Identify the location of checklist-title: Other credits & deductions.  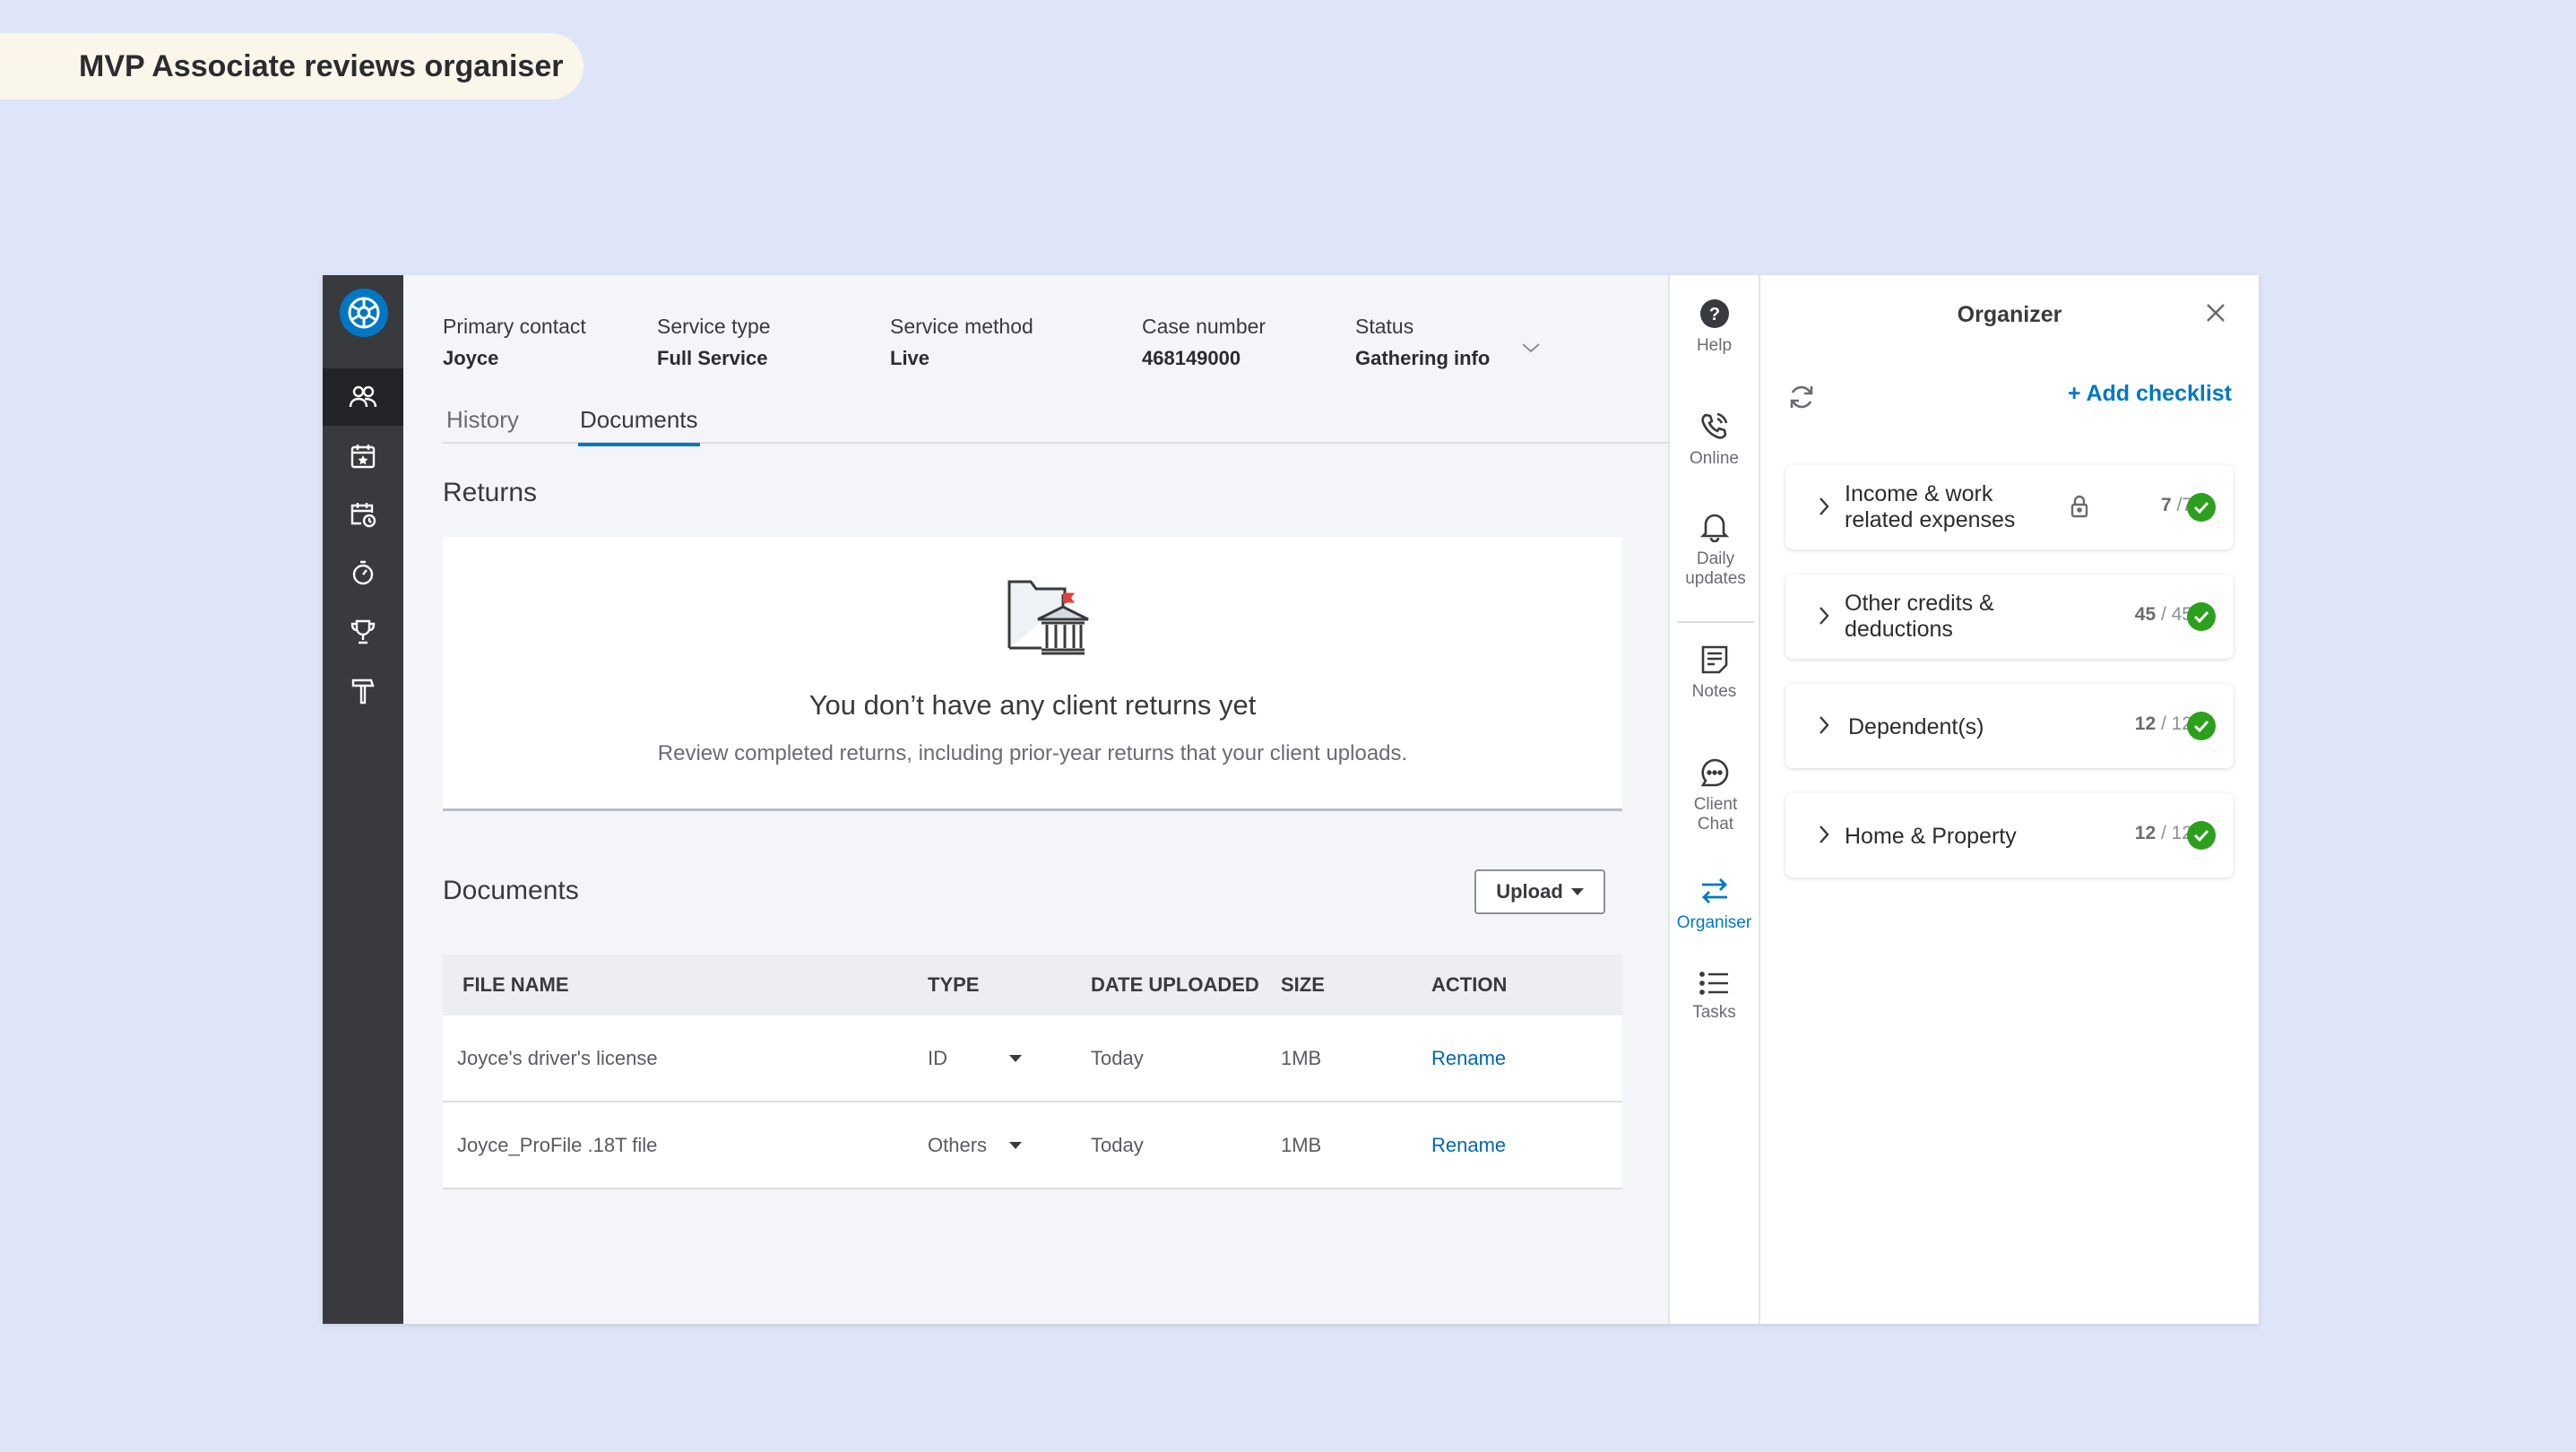
(1919, 616).